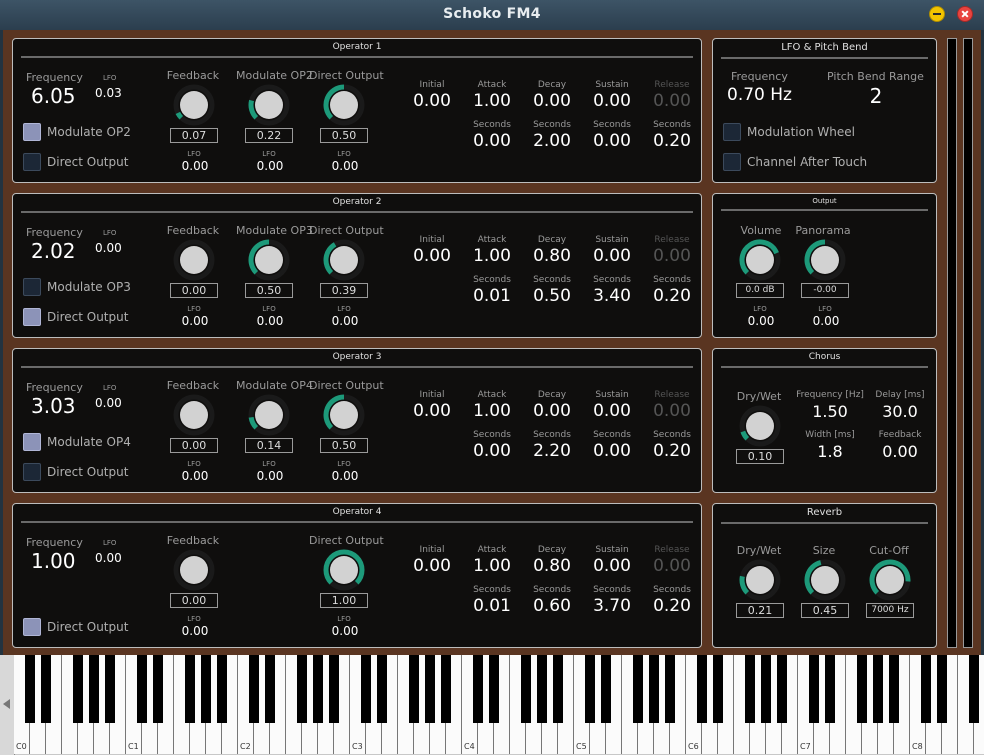  I want to click on modulate-knob, so click(269, 415).